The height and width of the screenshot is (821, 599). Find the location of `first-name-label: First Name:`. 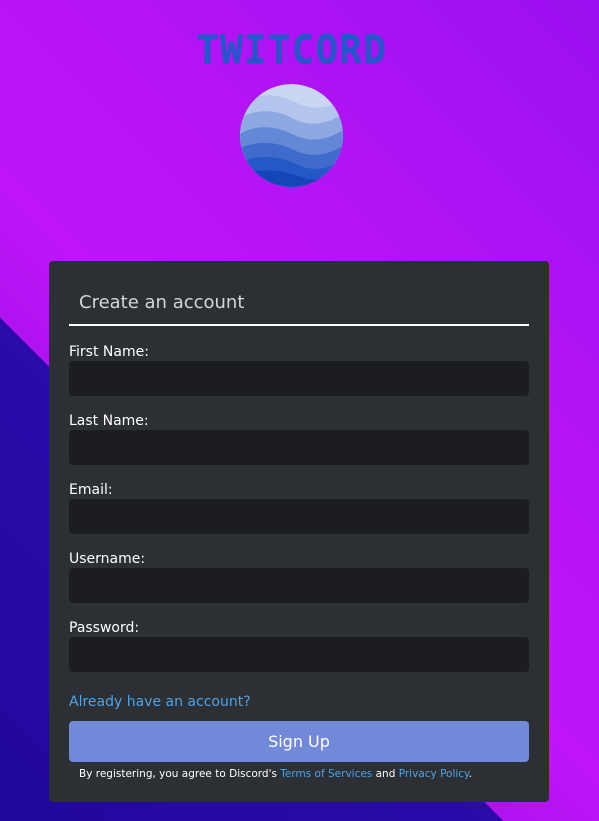

first-name-label: First Name: is located at coordinates (109, 352).